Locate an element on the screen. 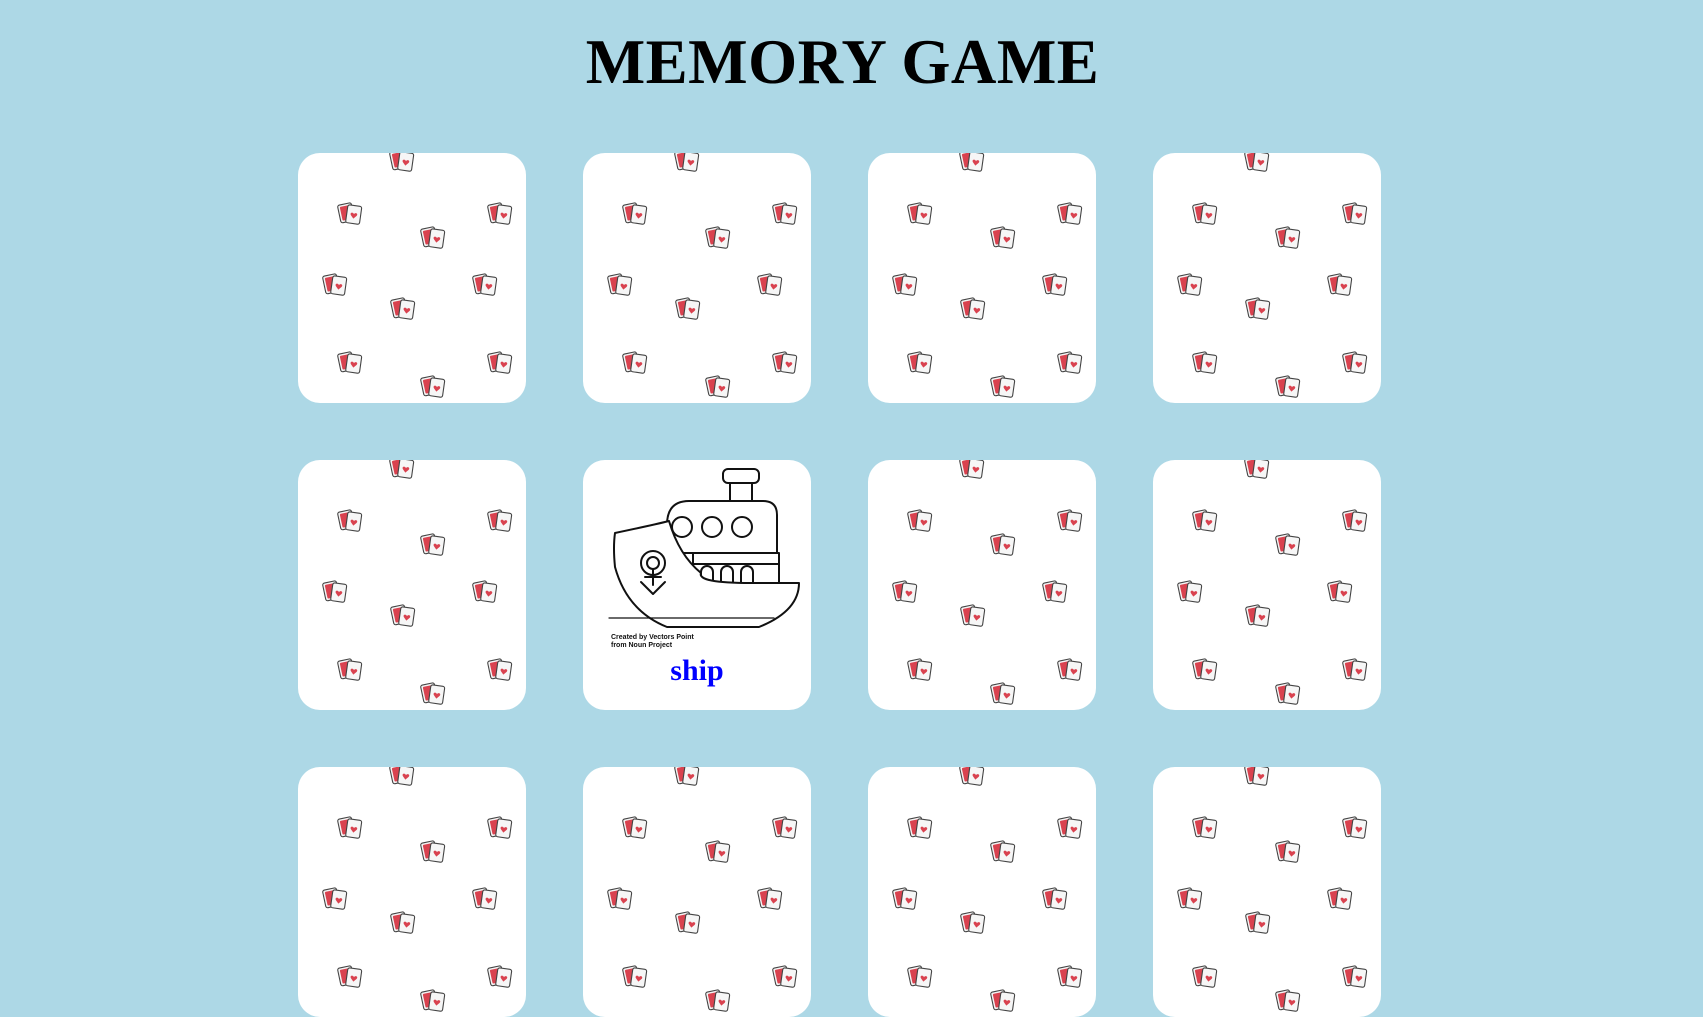 The image size is (1703, 1017). icon-credit-line-2: from Noun Project is located at coordinates (642, 645).